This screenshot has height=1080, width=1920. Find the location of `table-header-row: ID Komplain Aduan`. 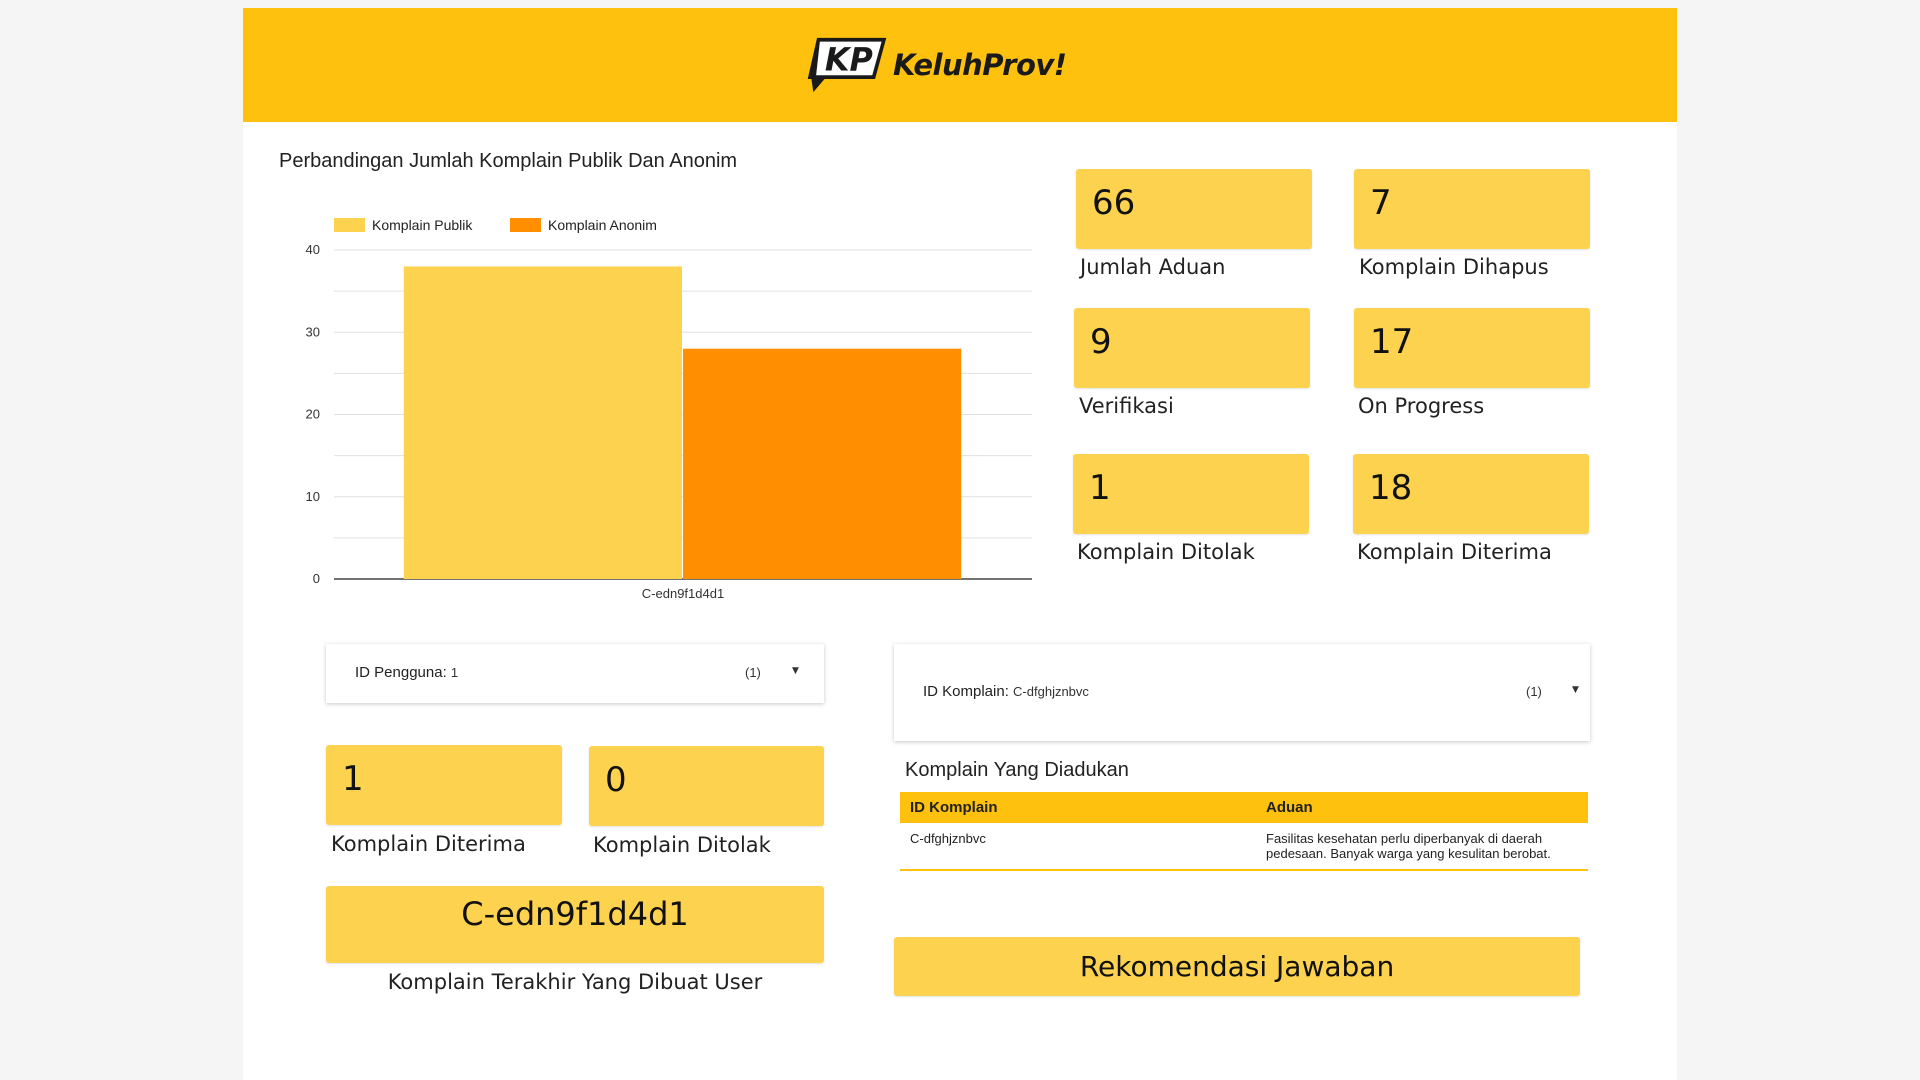

table-header-row: ID Komplain Aduan is located at coordinates (1244, 807).